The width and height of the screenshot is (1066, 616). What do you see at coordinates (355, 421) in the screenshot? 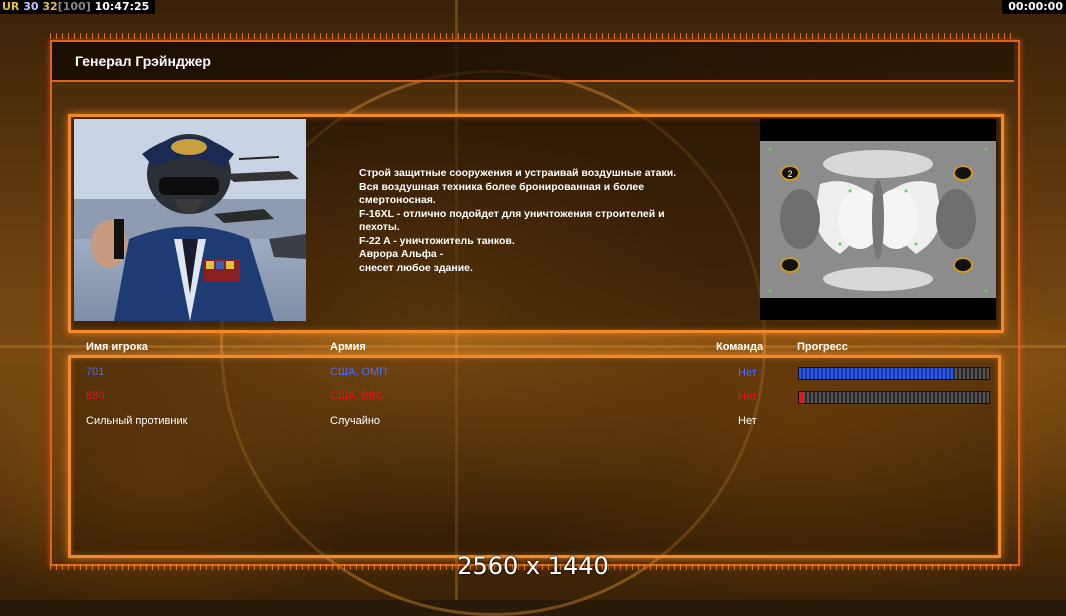
I see `player-army: Случайно` at bounding box center [355, 421].